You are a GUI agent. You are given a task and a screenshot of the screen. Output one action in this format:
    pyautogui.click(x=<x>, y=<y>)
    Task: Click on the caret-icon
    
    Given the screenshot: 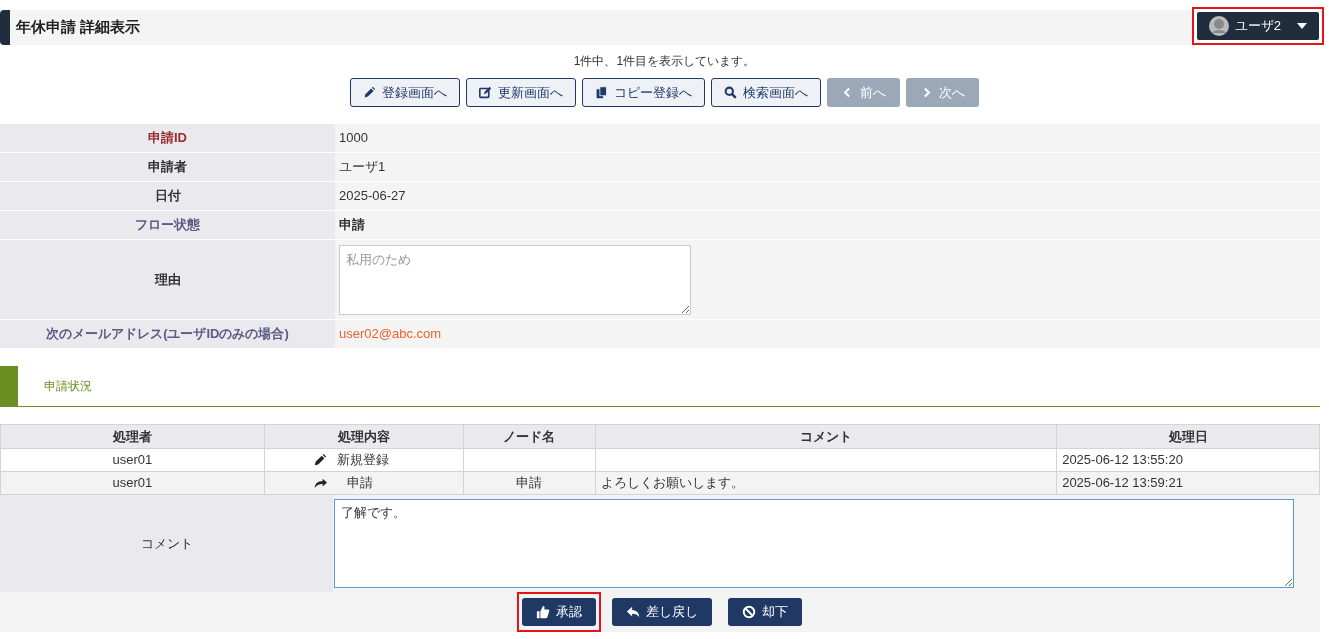 What is the action you would take?
    pyautogui.click(x=1302, y=25)
    